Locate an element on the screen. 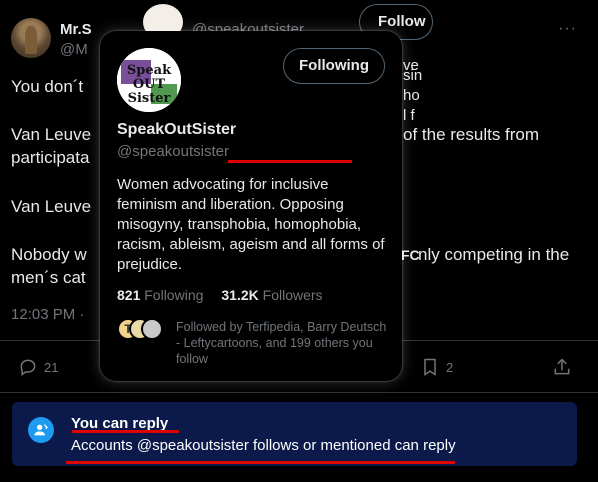  share-action is located at coordinates (562, 367).